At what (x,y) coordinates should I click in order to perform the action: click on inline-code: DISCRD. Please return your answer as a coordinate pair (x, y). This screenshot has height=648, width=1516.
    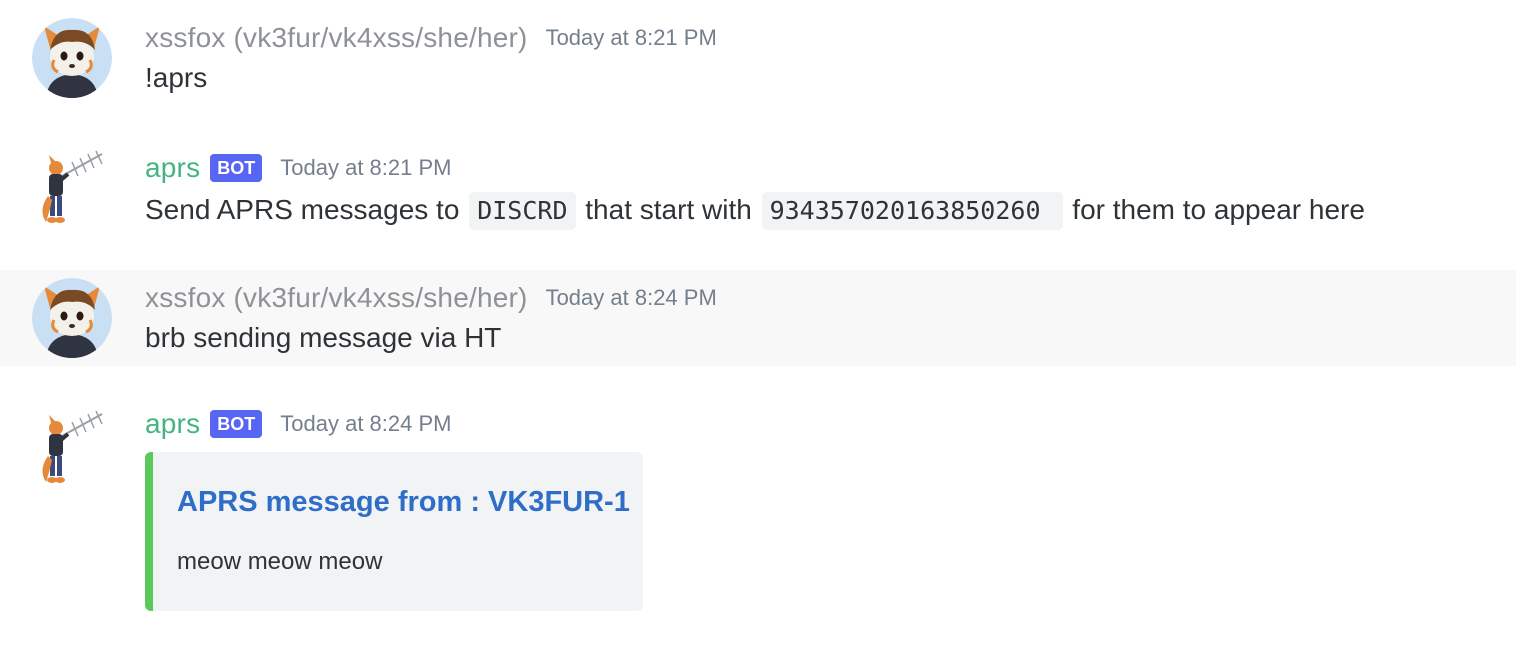
    Looking at the image, I should click on (522, 211).